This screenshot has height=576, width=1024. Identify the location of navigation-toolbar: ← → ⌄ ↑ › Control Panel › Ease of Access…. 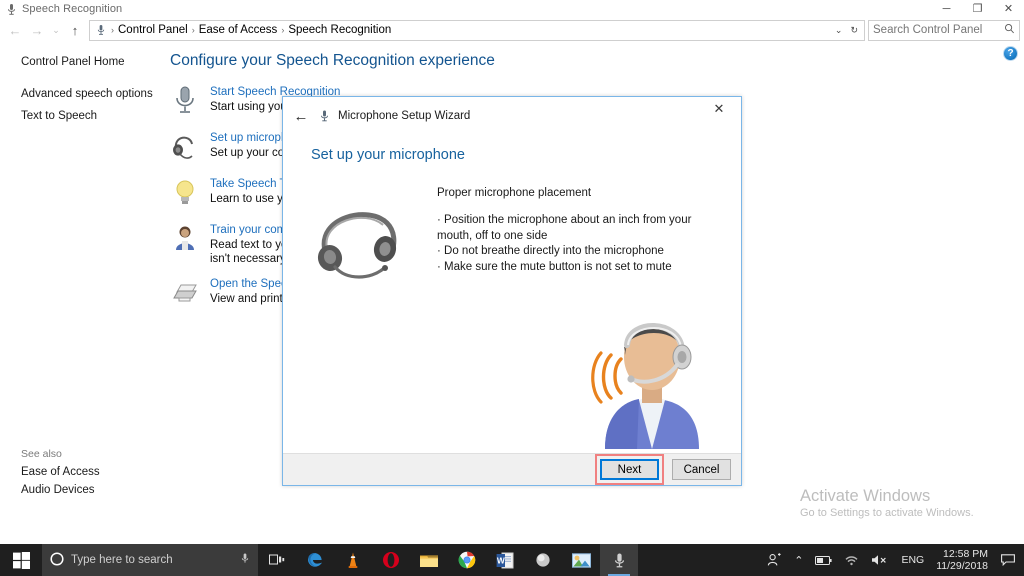
(512, 30).